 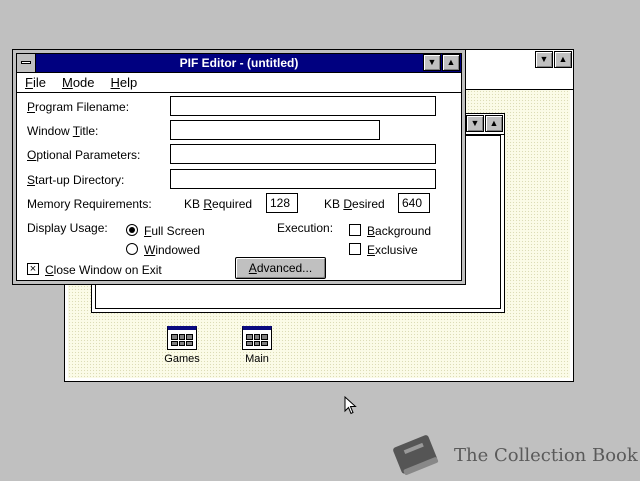 I want to click on menu-help: Help, so click(x=124, y=82).